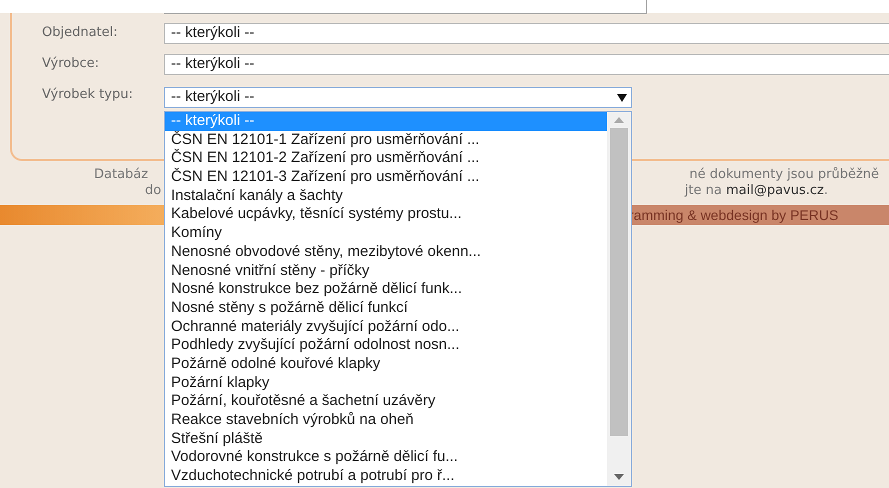 Image resolution: width=889 pixels, height=488 pixels. Describe the element at coordinates (619, 477) in the screenshot. I see `scroll-down-icon` at that location.